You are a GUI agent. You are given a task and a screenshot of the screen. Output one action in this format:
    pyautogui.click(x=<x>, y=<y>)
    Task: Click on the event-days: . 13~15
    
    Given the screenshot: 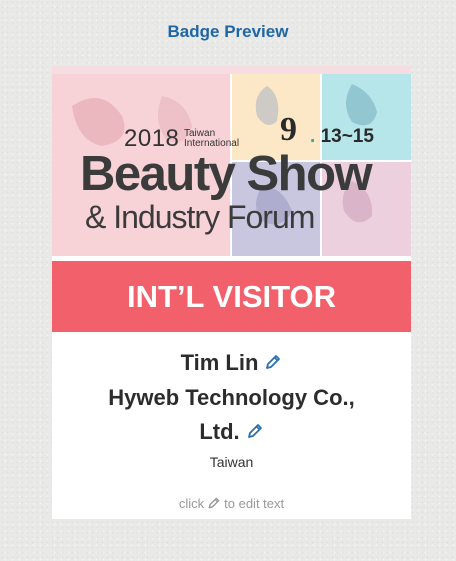 What is the action you would take?
    pyautogui.click(x=342, y=137)
    